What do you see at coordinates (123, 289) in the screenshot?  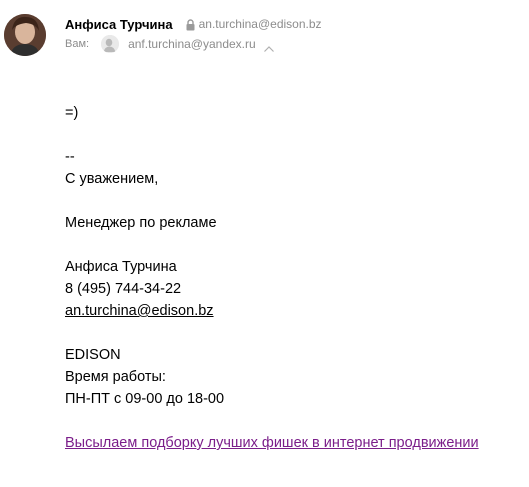 I see `signature-phone: 8 (495) 744-34-22` at bounding box center [123, 289].